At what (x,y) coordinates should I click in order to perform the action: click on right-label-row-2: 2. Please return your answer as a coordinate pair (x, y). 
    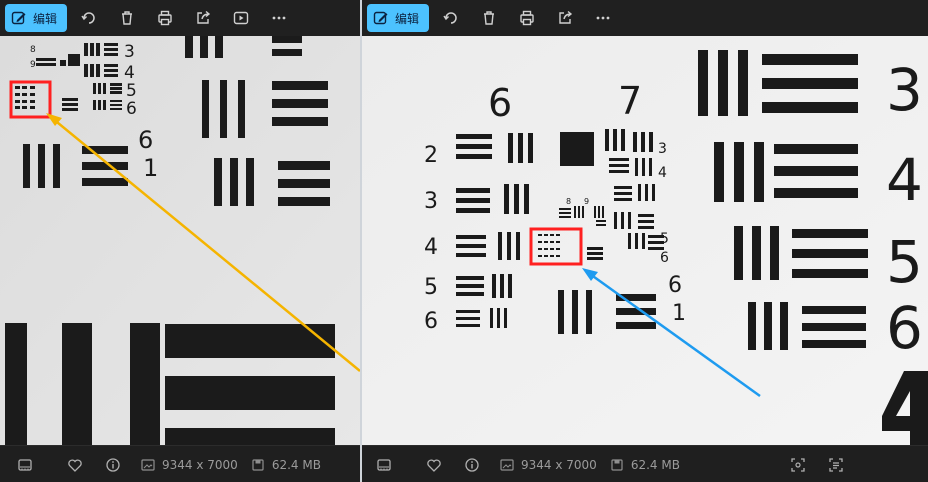
    Looking at the image, I should click on (431, 155).